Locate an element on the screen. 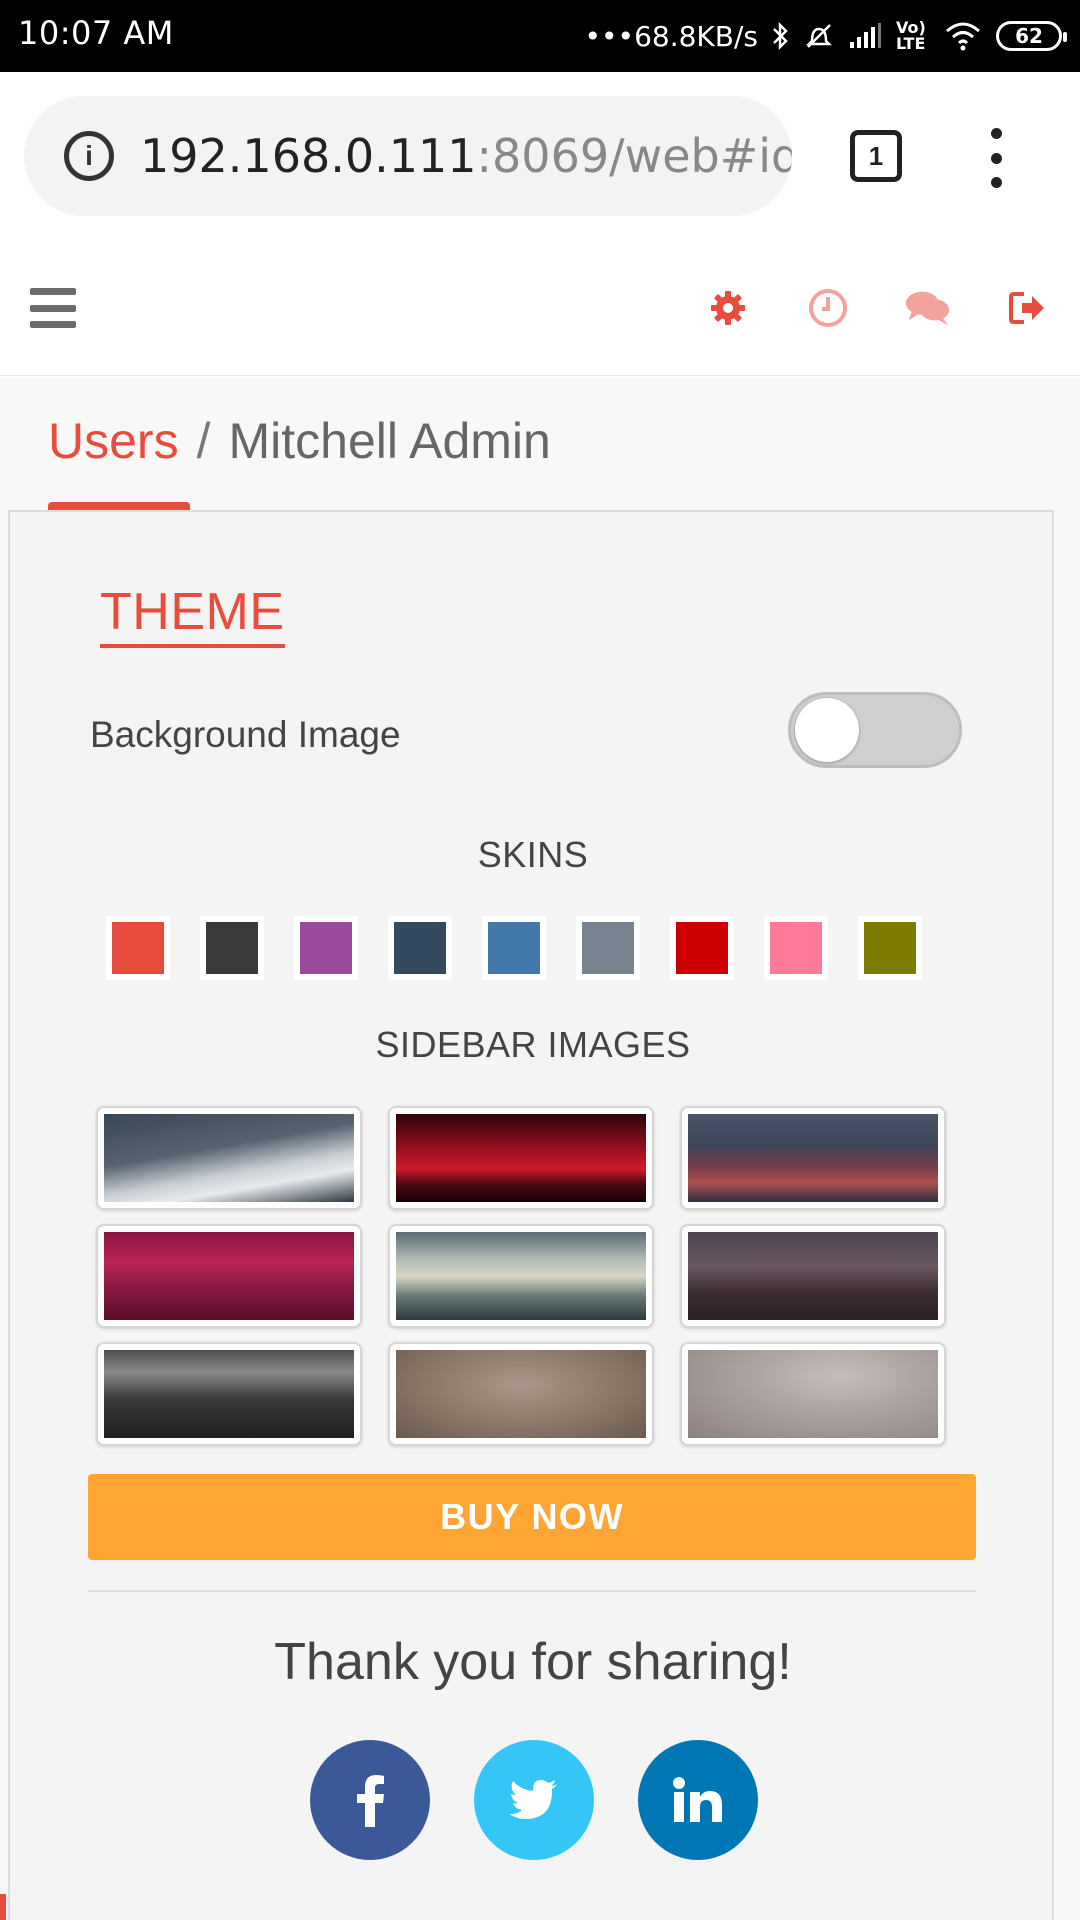  status-time: 10:07 AM is located at coordinates (96, 33).